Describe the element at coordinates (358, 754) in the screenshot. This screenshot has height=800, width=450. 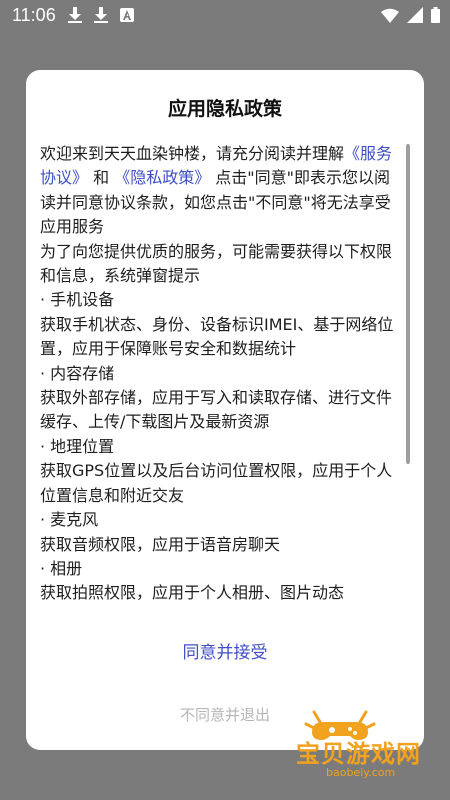
I see `watermark-text: 宝贝游戏网` at that location.